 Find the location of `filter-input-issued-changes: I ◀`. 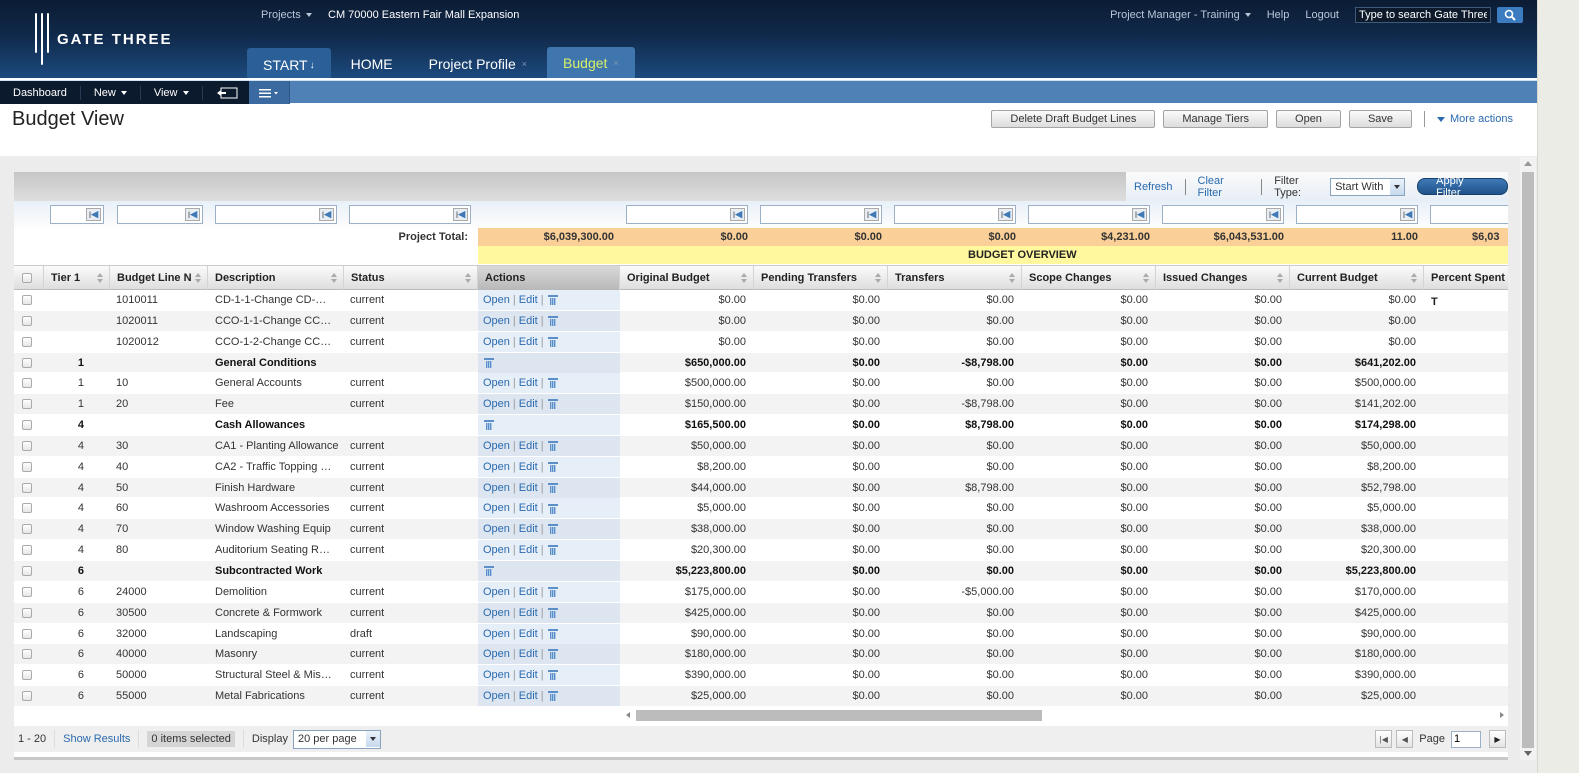

filter-input-issued-changes: I ◀ is located at coordinates (1223, 214).